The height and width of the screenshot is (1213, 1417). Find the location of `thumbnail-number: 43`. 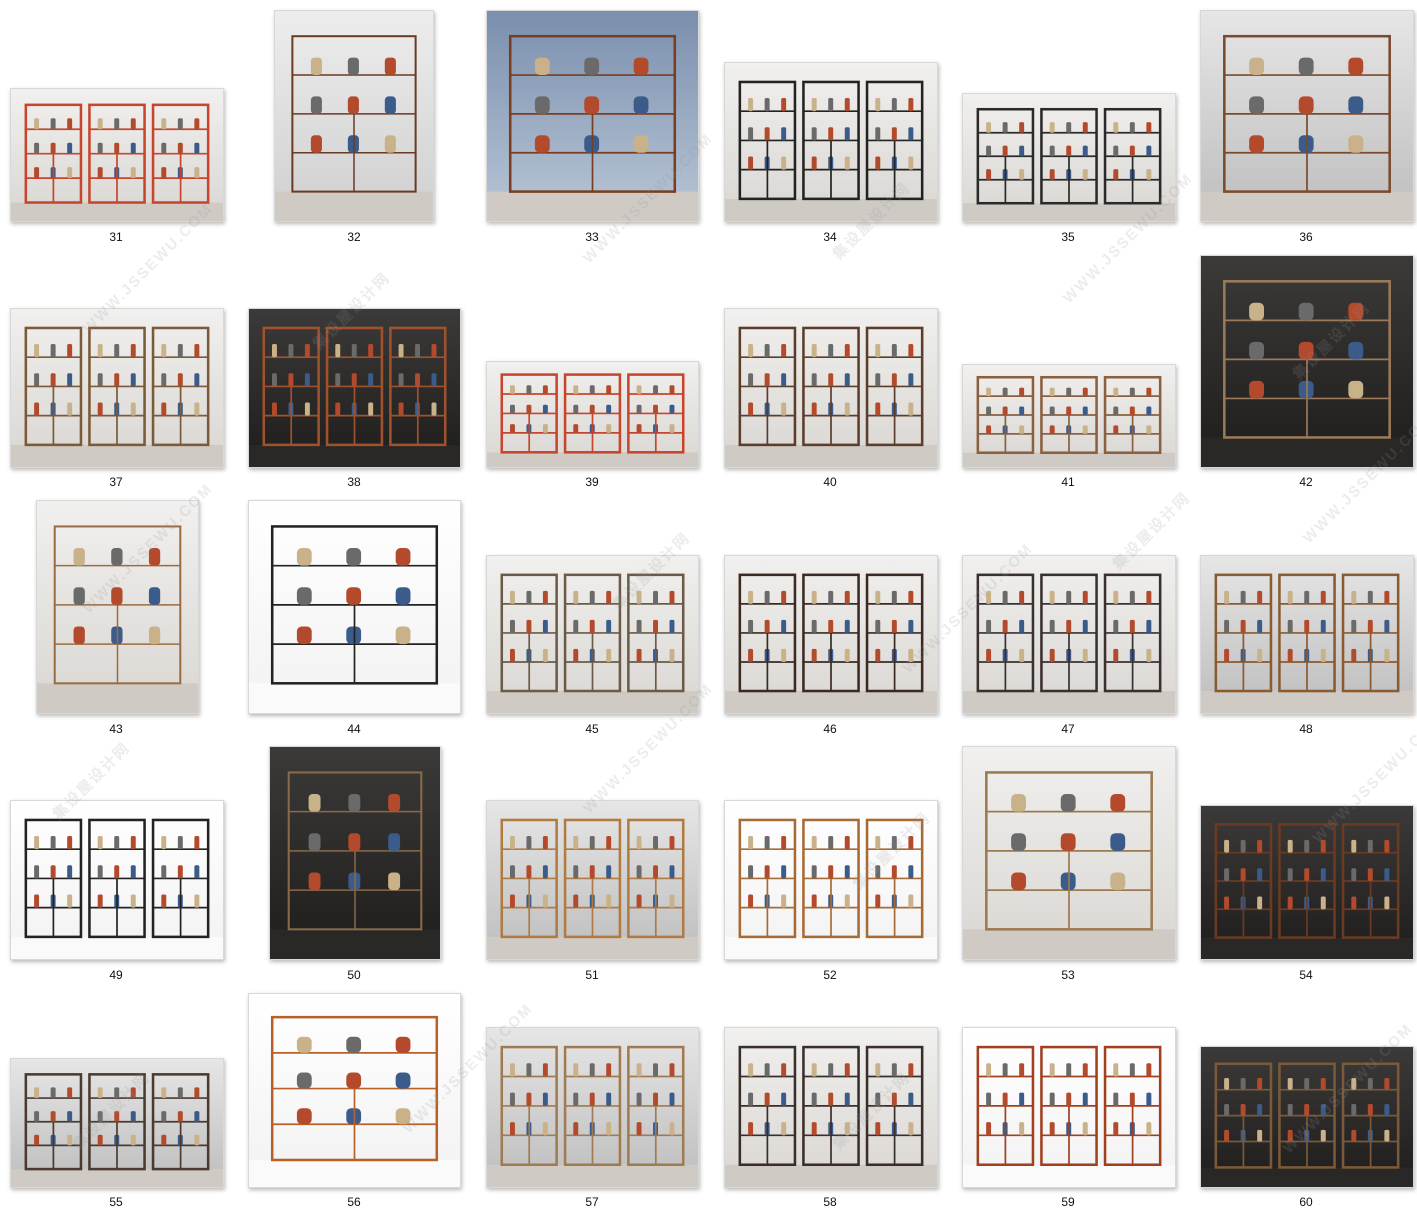

thumbnail-number: 43 is located at coordinates (116, 729).